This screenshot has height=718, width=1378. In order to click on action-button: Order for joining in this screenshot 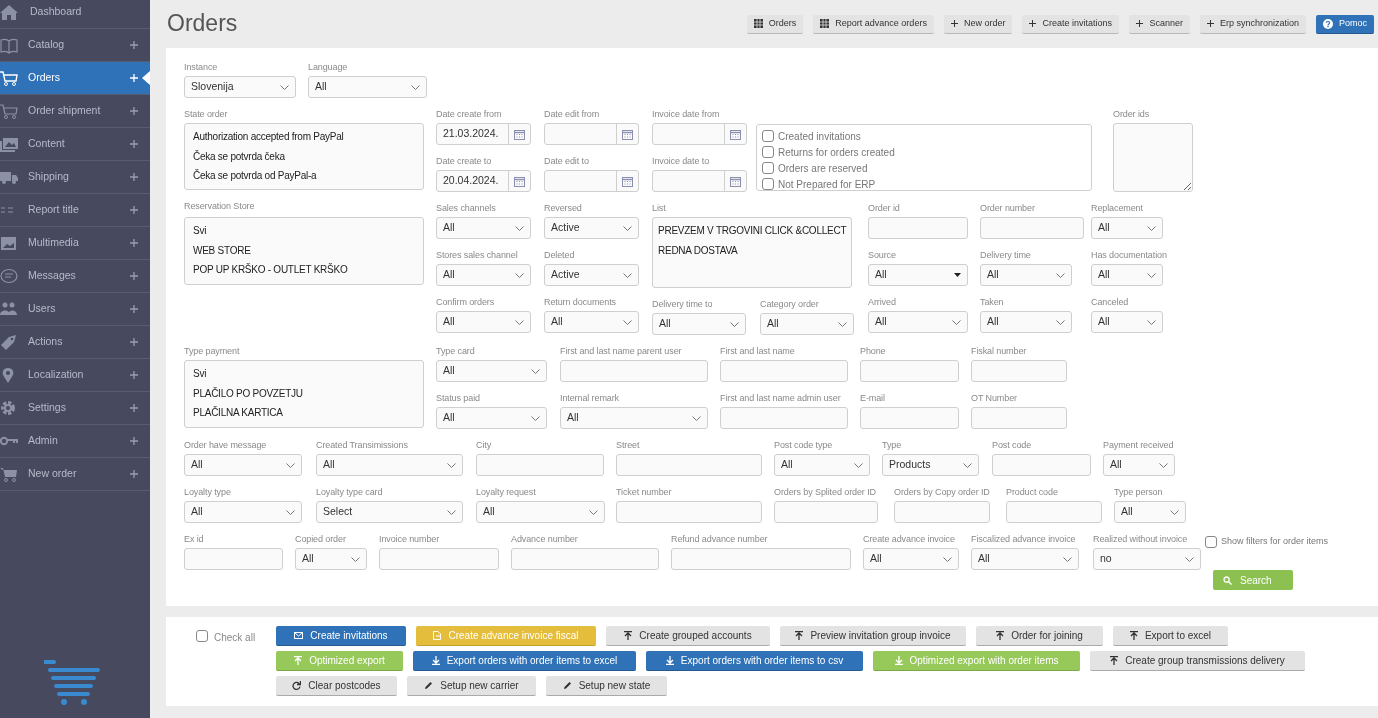, I will do `click(1039, 636)`.